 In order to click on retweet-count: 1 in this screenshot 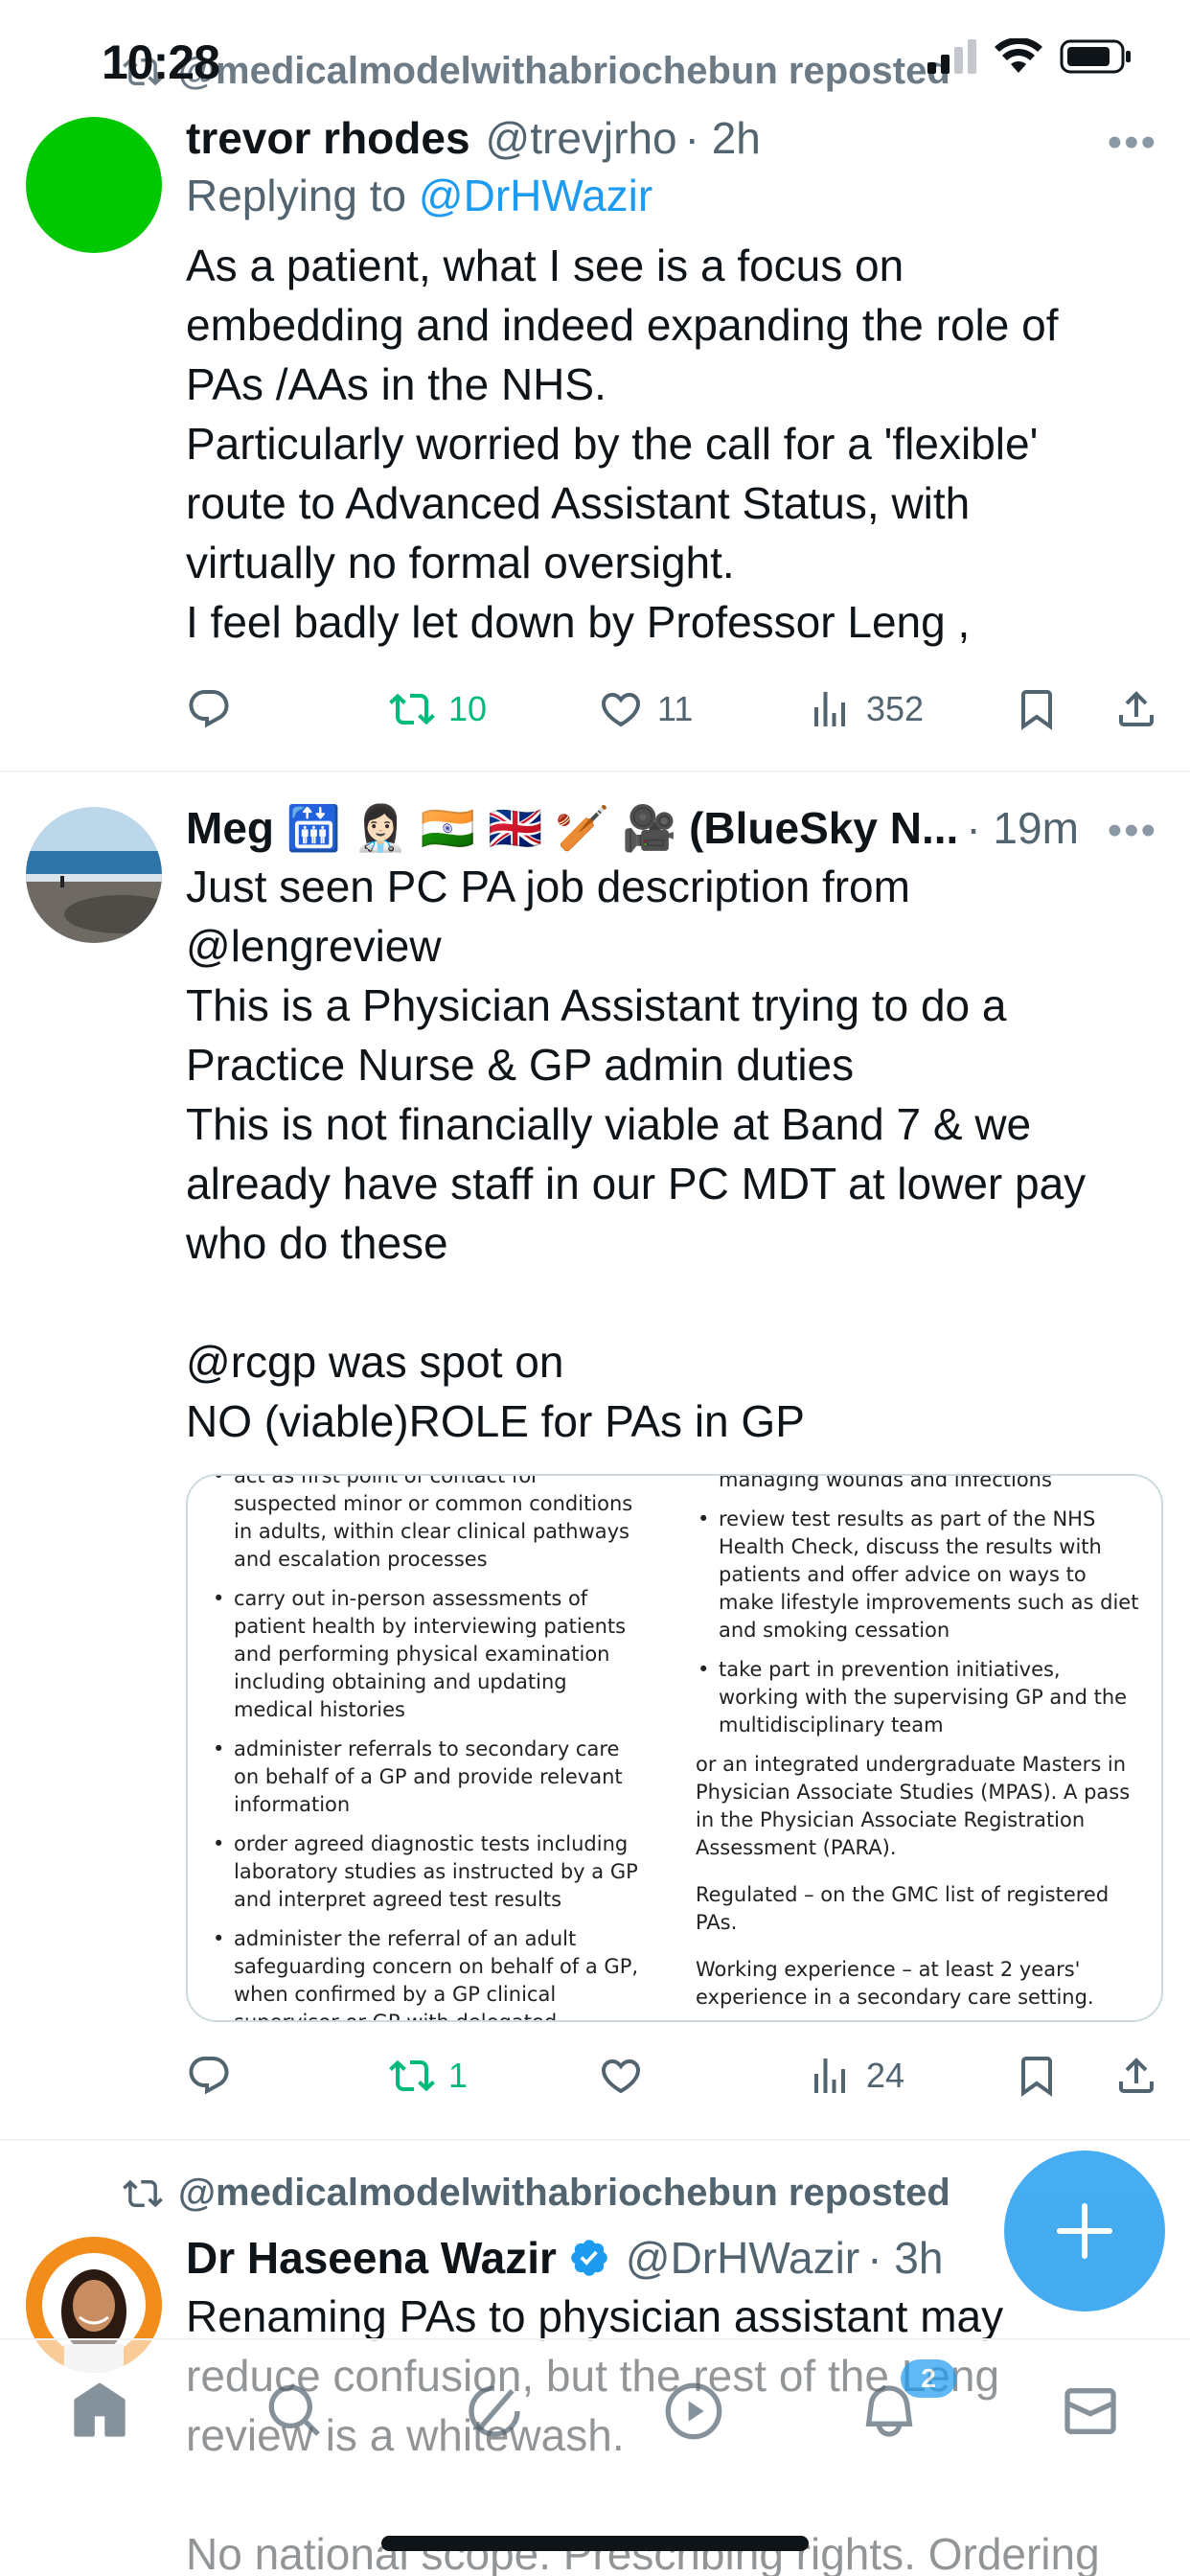, I will do `click(459, 2075)`.